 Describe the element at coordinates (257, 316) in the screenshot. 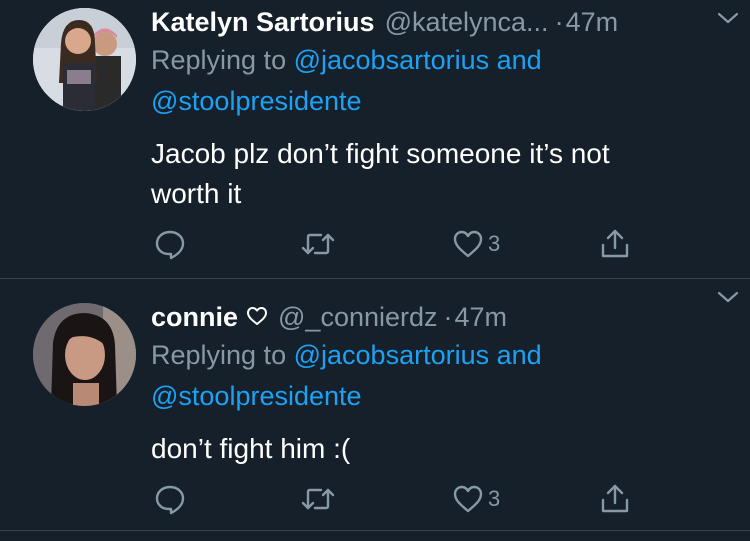

I see `heart-icon` at that location.